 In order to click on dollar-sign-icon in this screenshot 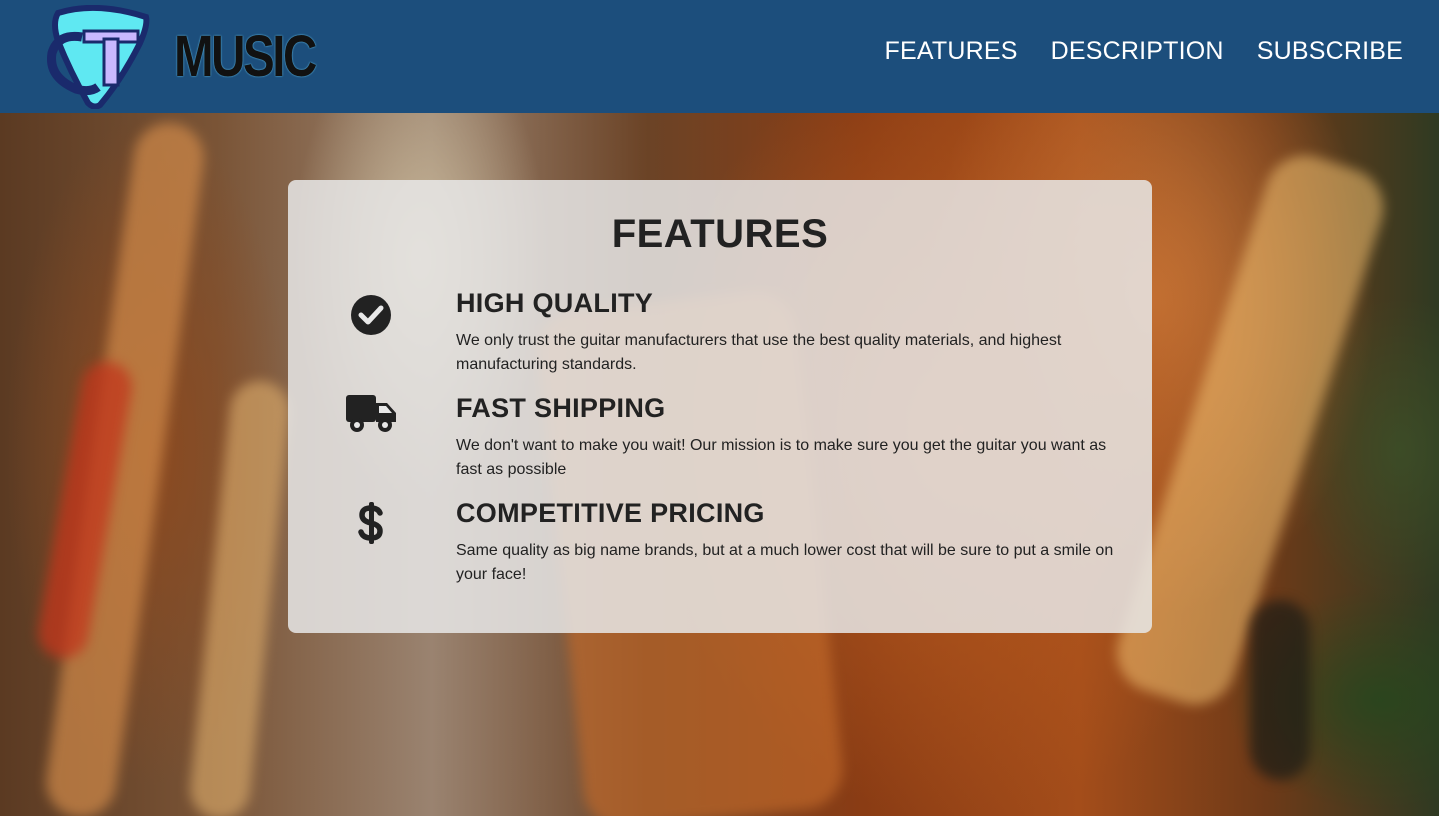, I will do `click(371, 523)`.